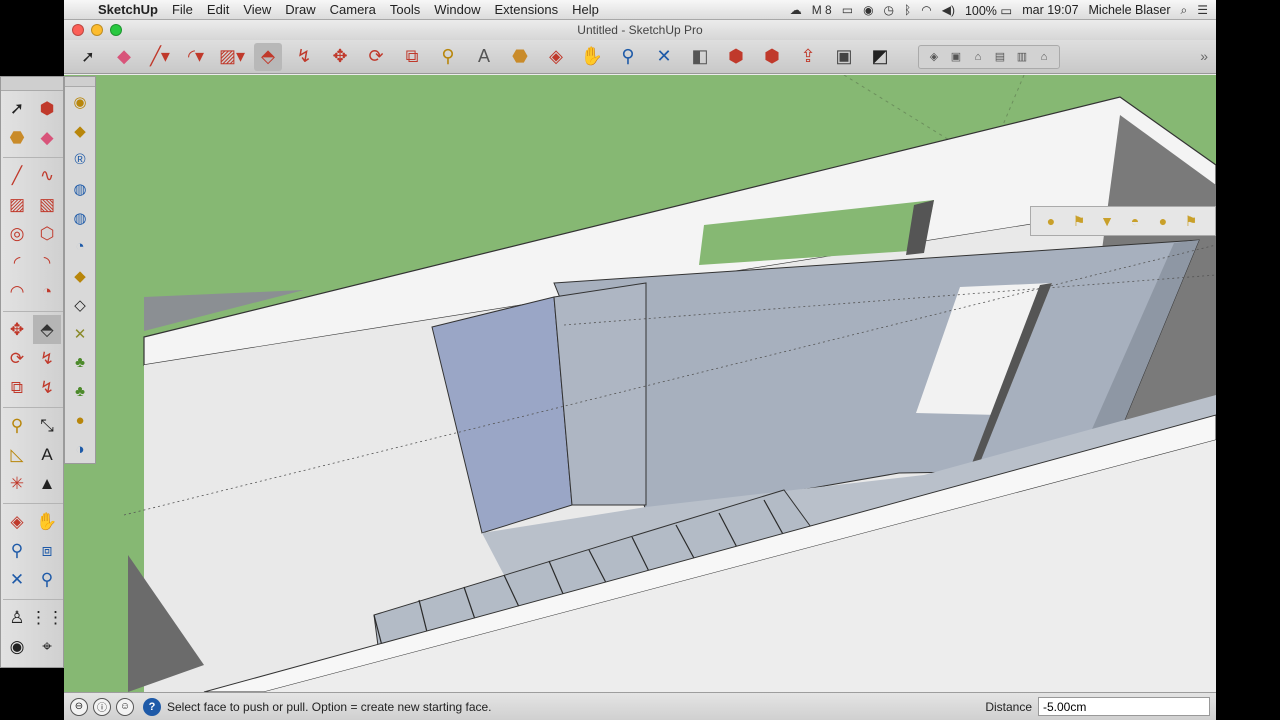 Image resolution: width=1280 pixels, height=720 pixels. What do you see at coordinates (17, 454) in the screenshot?
I see `protractor-icon: ◺` at bounding box center [17, 454].